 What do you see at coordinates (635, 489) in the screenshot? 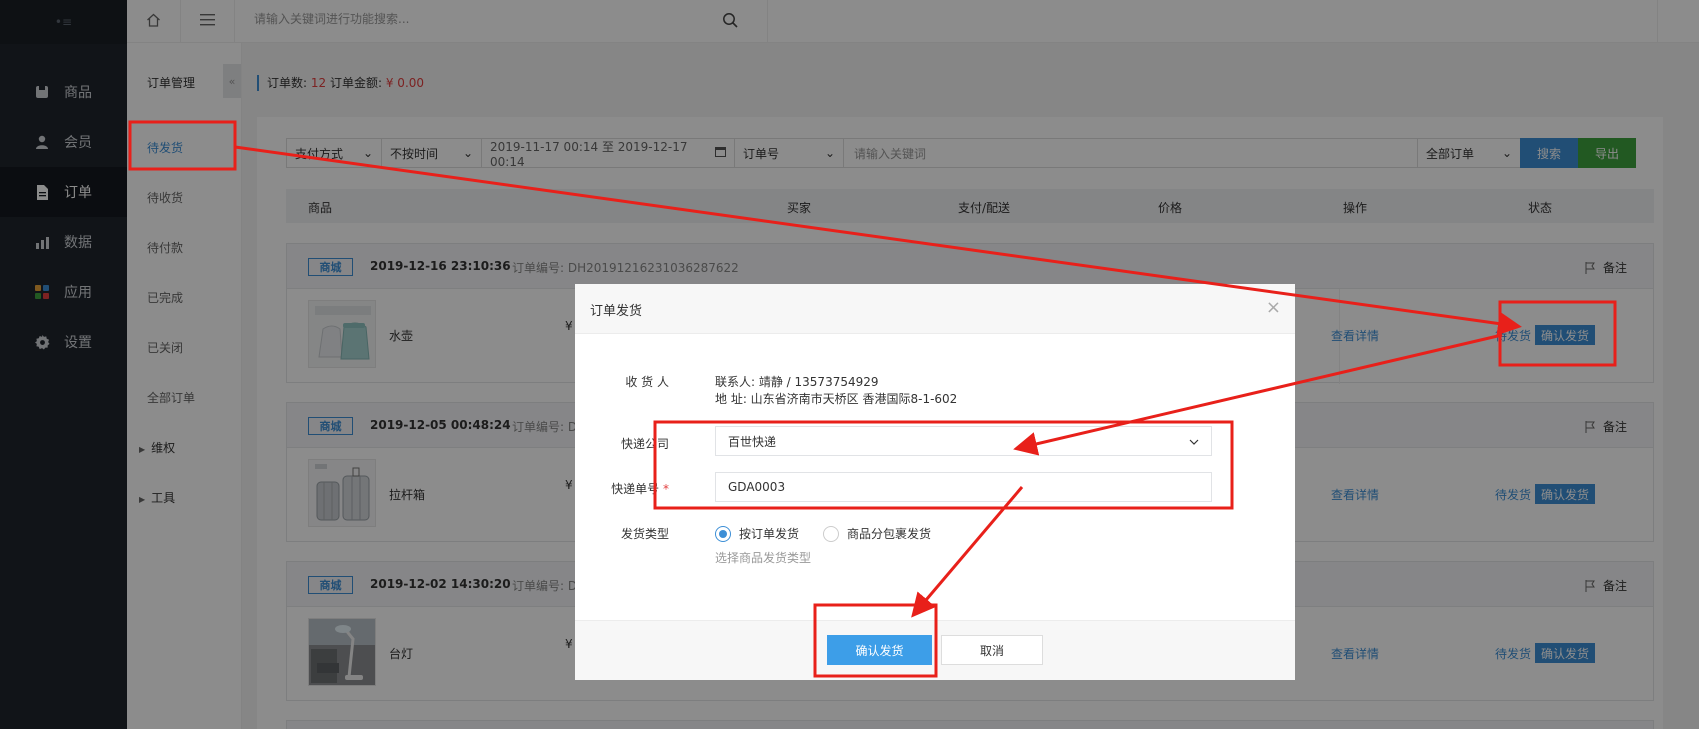
I see `tracking-number-label-text: 快递单号` at bounding box center [635, 489].